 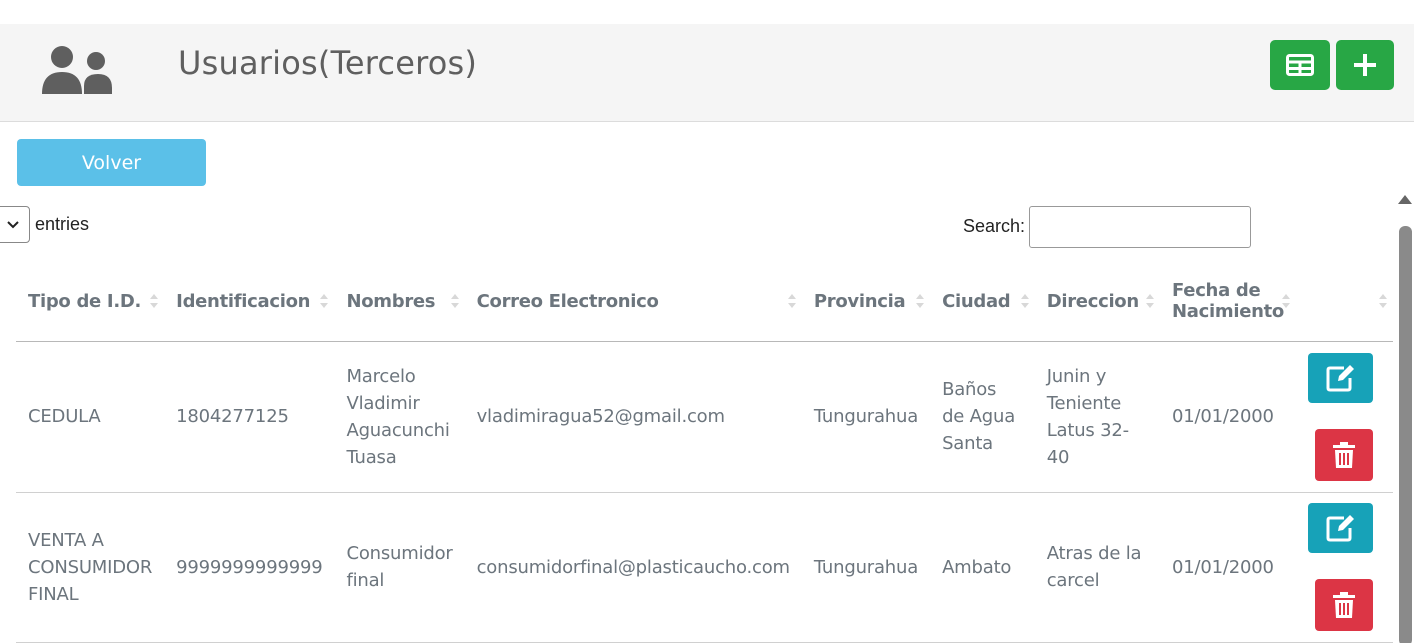 What do you see at coordinates (633, 302) in the screenshot?
I see `column-header-correo: Correo Electronico` at bounding box center [633, 302].